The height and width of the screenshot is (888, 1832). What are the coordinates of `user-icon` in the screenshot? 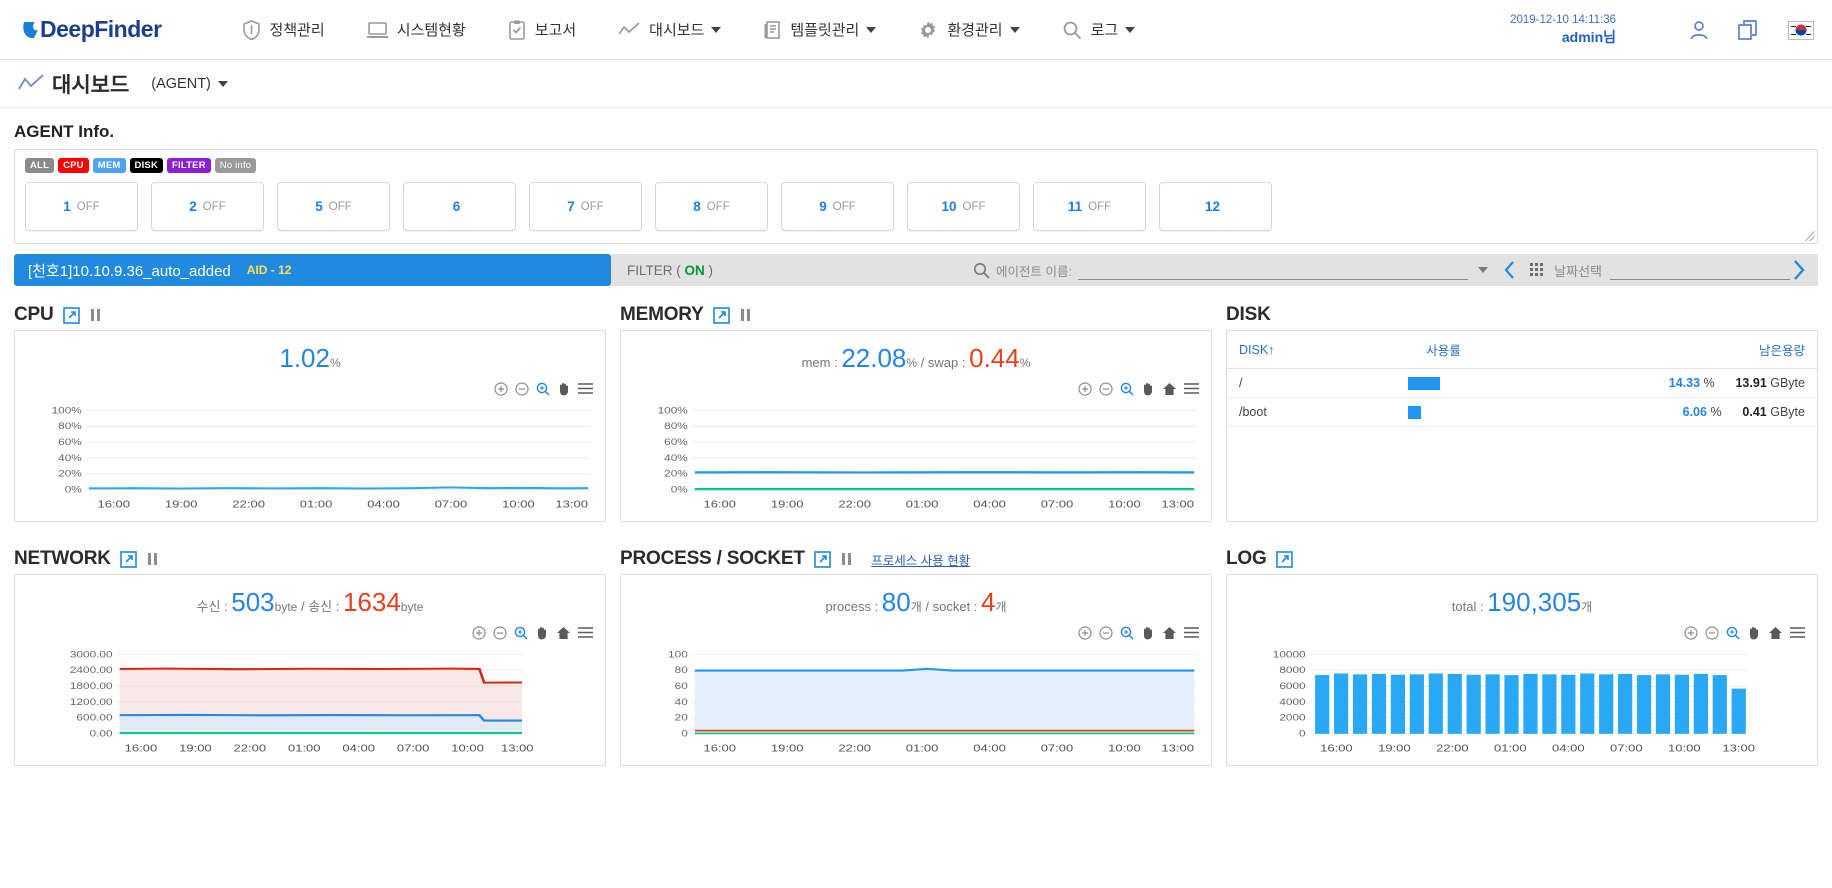 It's located at (1699, 30).